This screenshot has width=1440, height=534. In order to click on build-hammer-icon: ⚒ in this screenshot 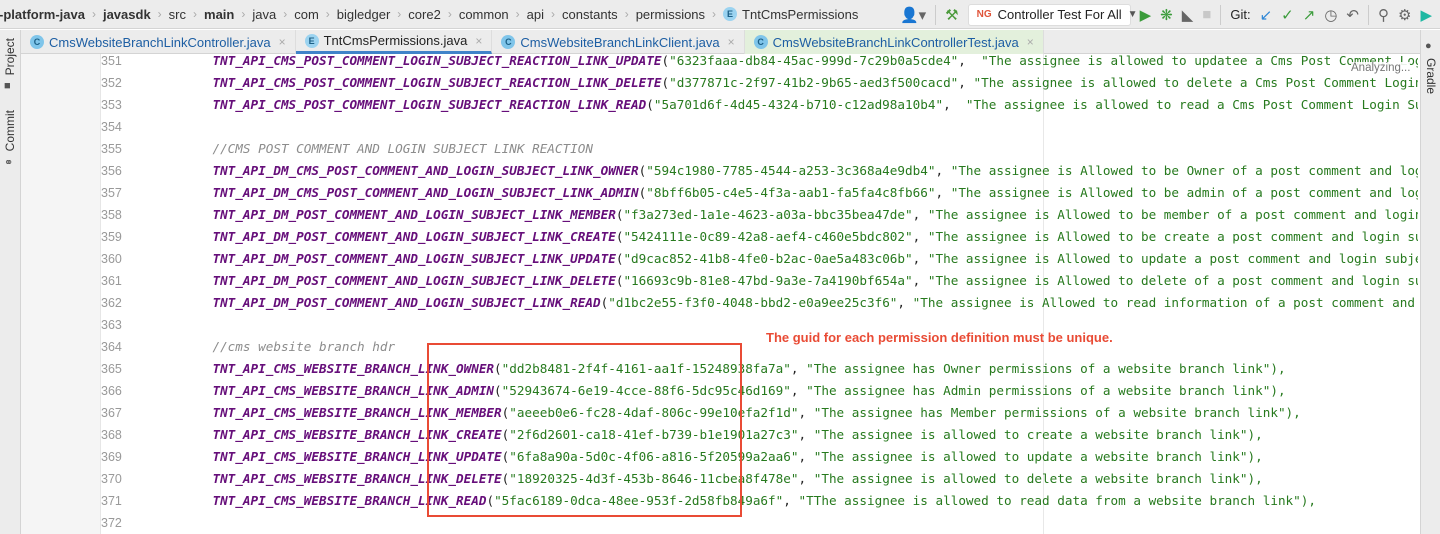, I will do `click(951, 15)`.